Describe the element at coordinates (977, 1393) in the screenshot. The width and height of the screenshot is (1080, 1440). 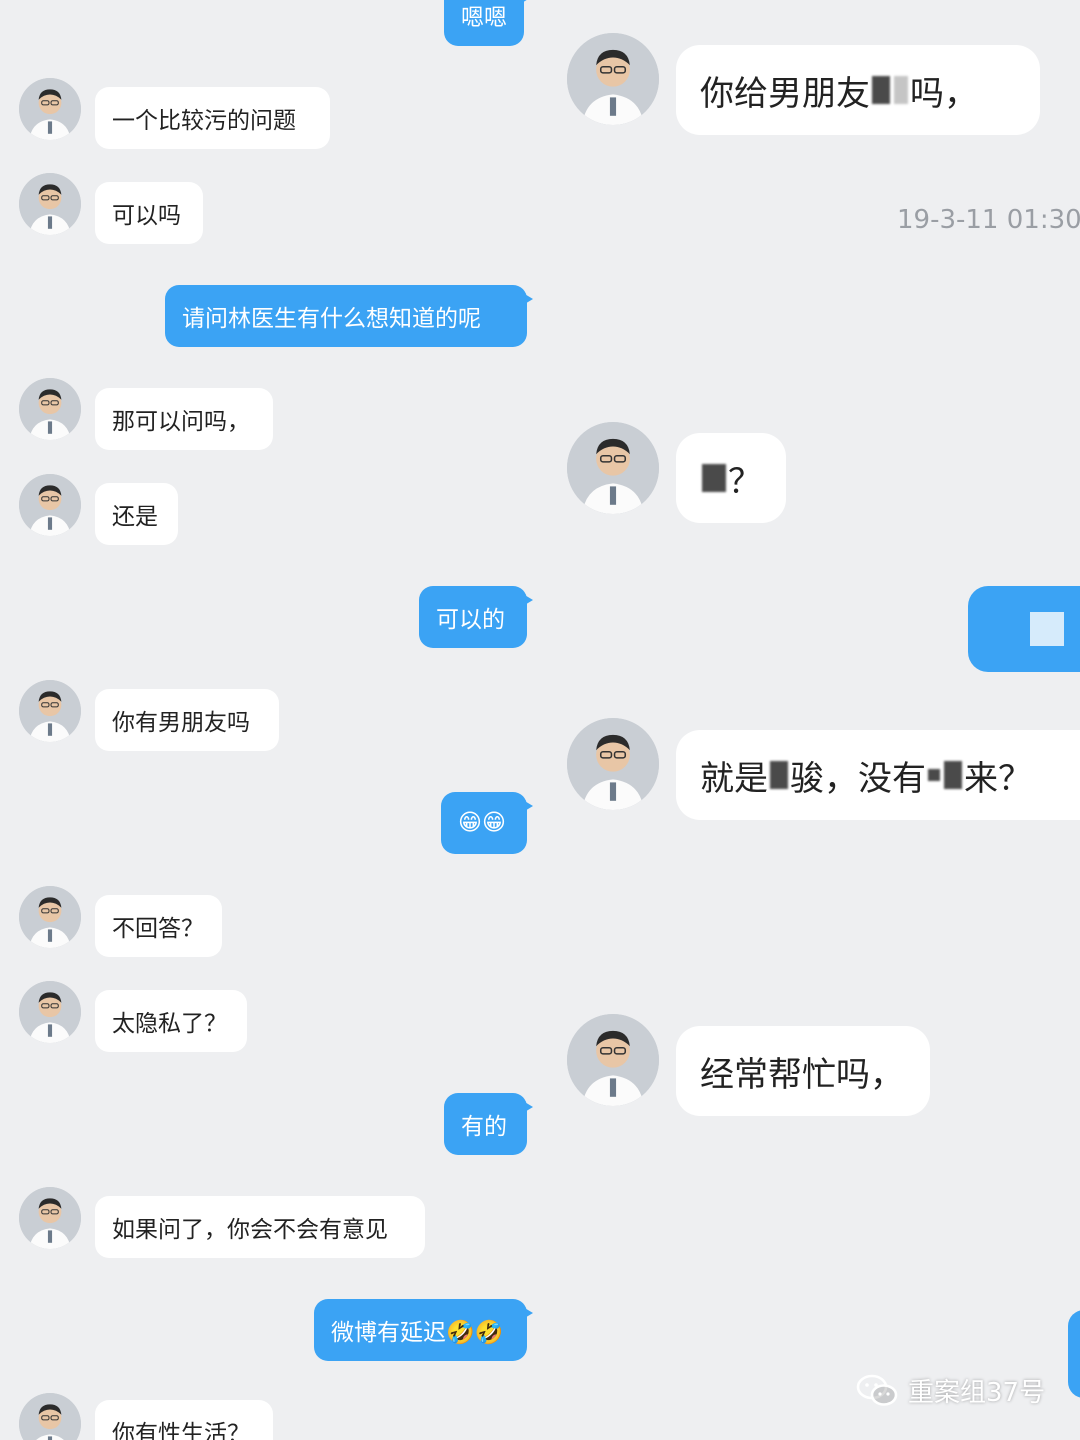
I see `watermark-text: 重案组37号` at that location.